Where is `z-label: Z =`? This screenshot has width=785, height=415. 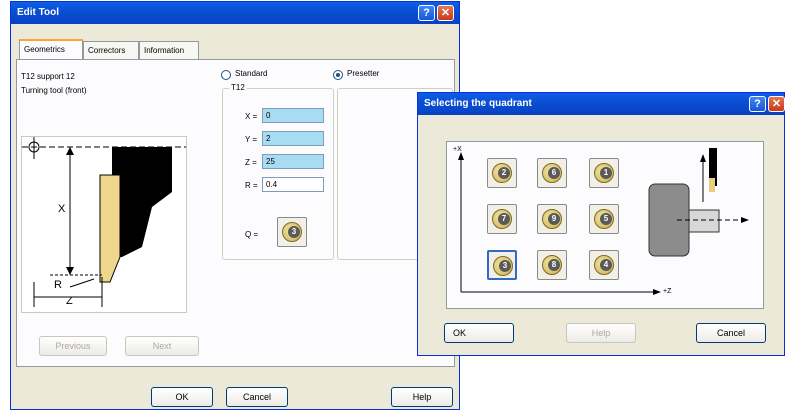 z-label: Z = is located at coordinates (251, 162).